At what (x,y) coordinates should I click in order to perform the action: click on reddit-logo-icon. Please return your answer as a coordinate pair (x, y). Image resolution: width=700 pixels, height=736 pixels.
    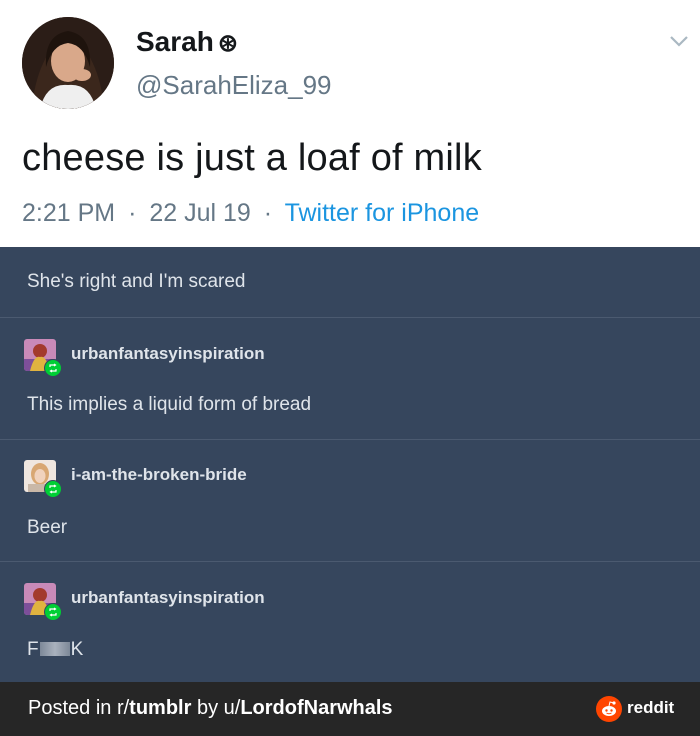
    Looking at the image, I should click on (609, 709).